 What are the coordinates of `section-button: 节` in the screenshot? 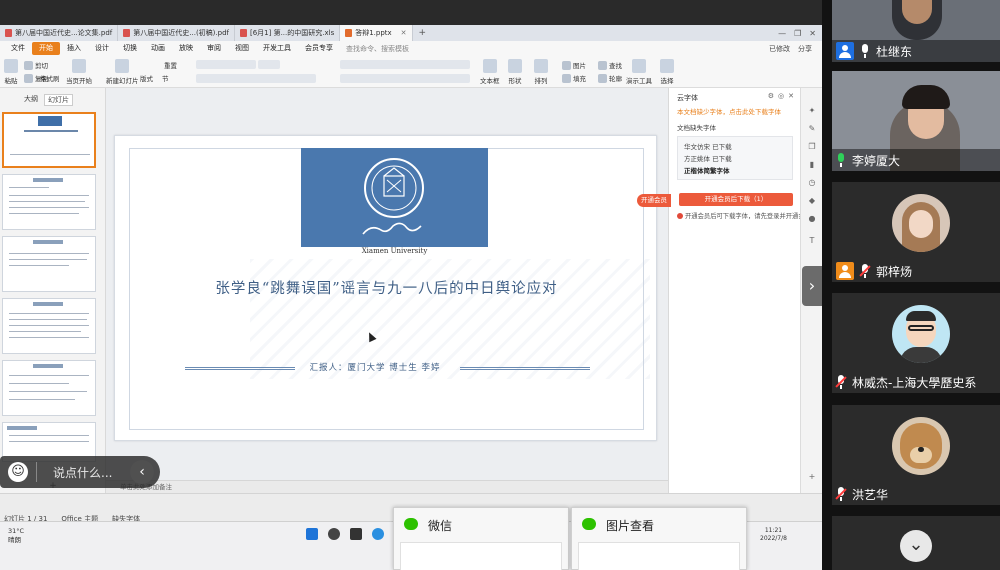 It's located at (165, 78).